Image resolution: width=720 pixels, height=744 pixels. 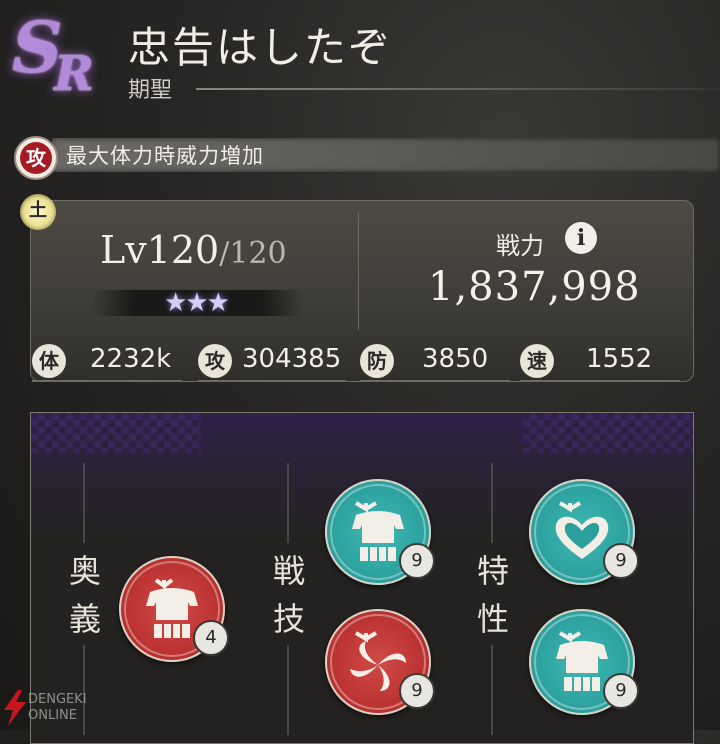 What do you see at coordinates (377, 361) in the screenshot?
I see `defense-badge: 防` at bounding box center [377, 361].